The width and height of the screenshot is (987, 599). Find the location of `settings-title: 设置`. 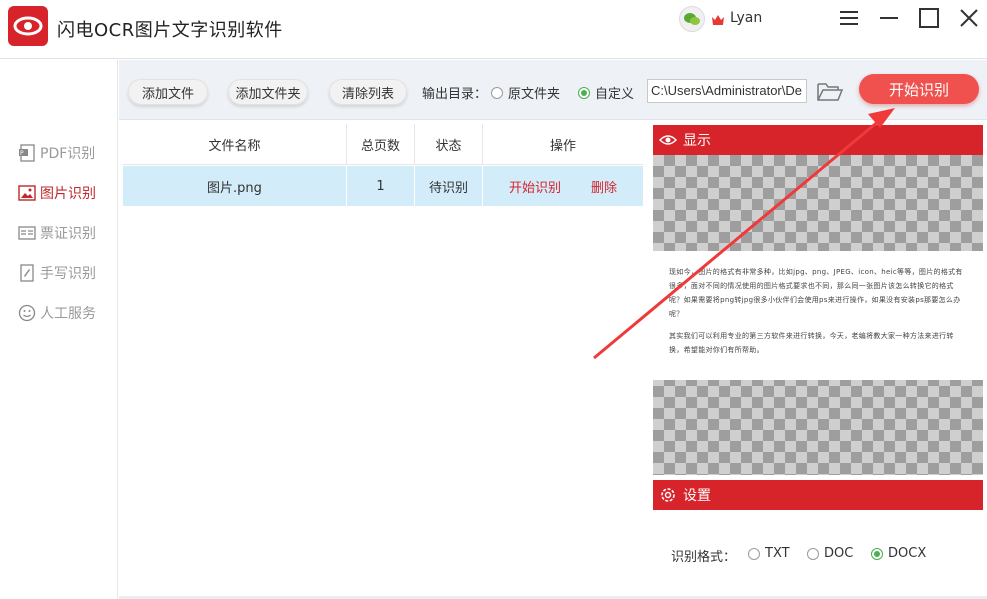

settings-title: 设置 is located at coordinates (697, 496).